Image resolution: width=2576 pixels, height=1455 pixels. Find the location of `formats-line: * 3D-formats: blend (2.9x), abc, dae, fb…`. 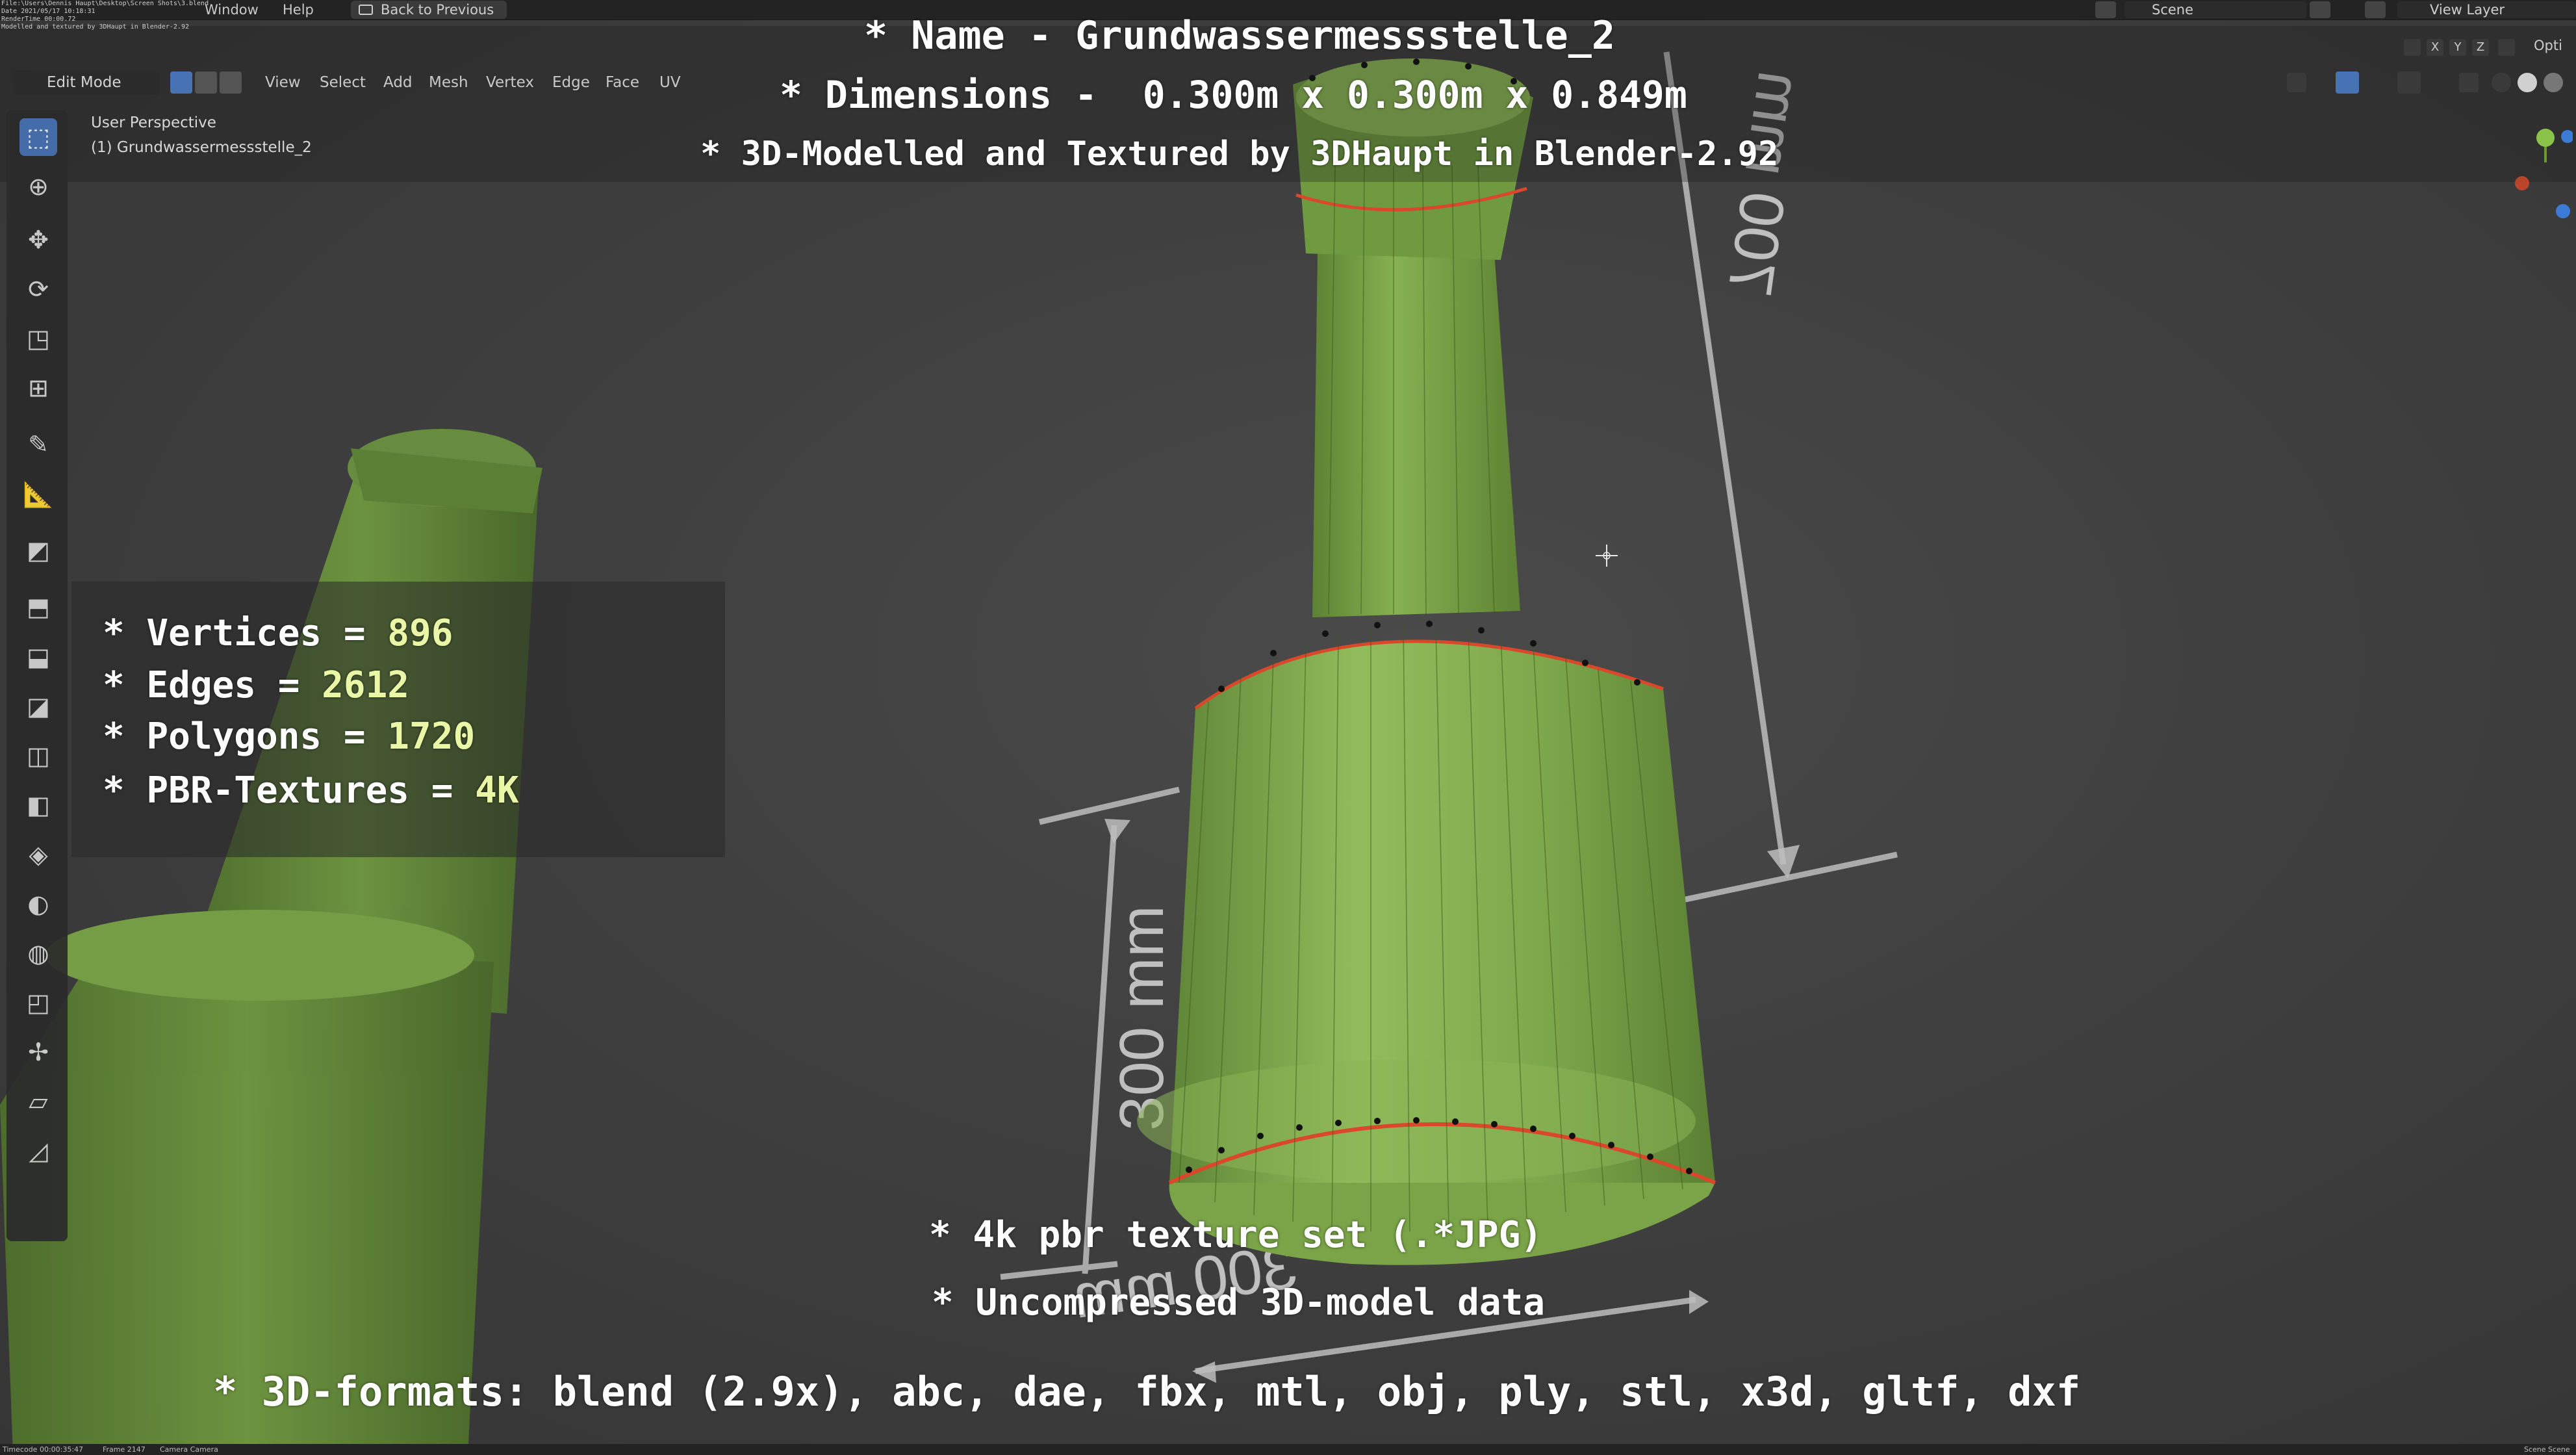

formats-line: * 3D-formats: blend (2.9x), abc, dae, fb… is located at coordinates (1147, 1391).